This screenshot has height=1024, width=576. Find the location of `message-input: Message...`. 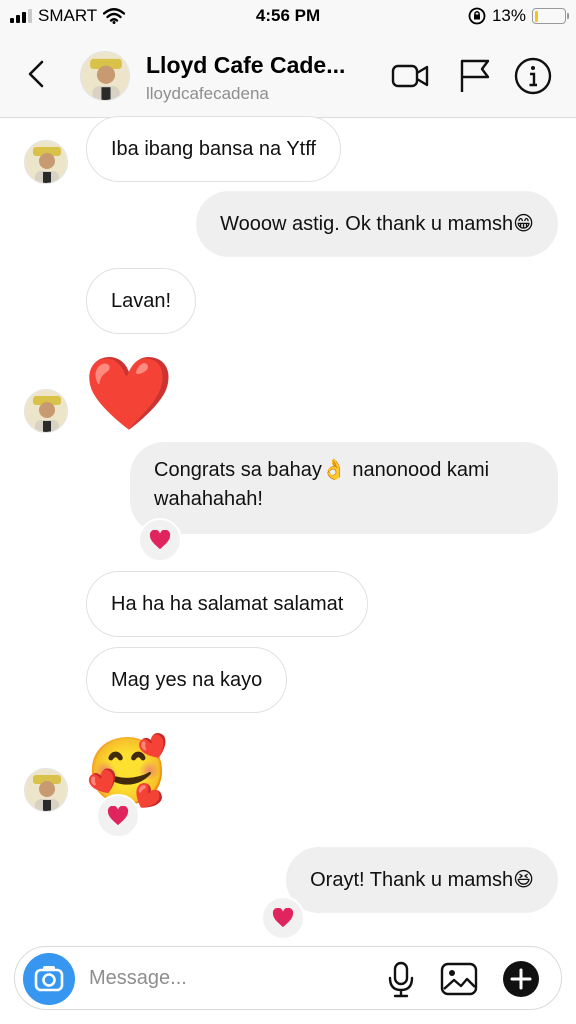

message-input: Message... is located at coordinates (138, 978).